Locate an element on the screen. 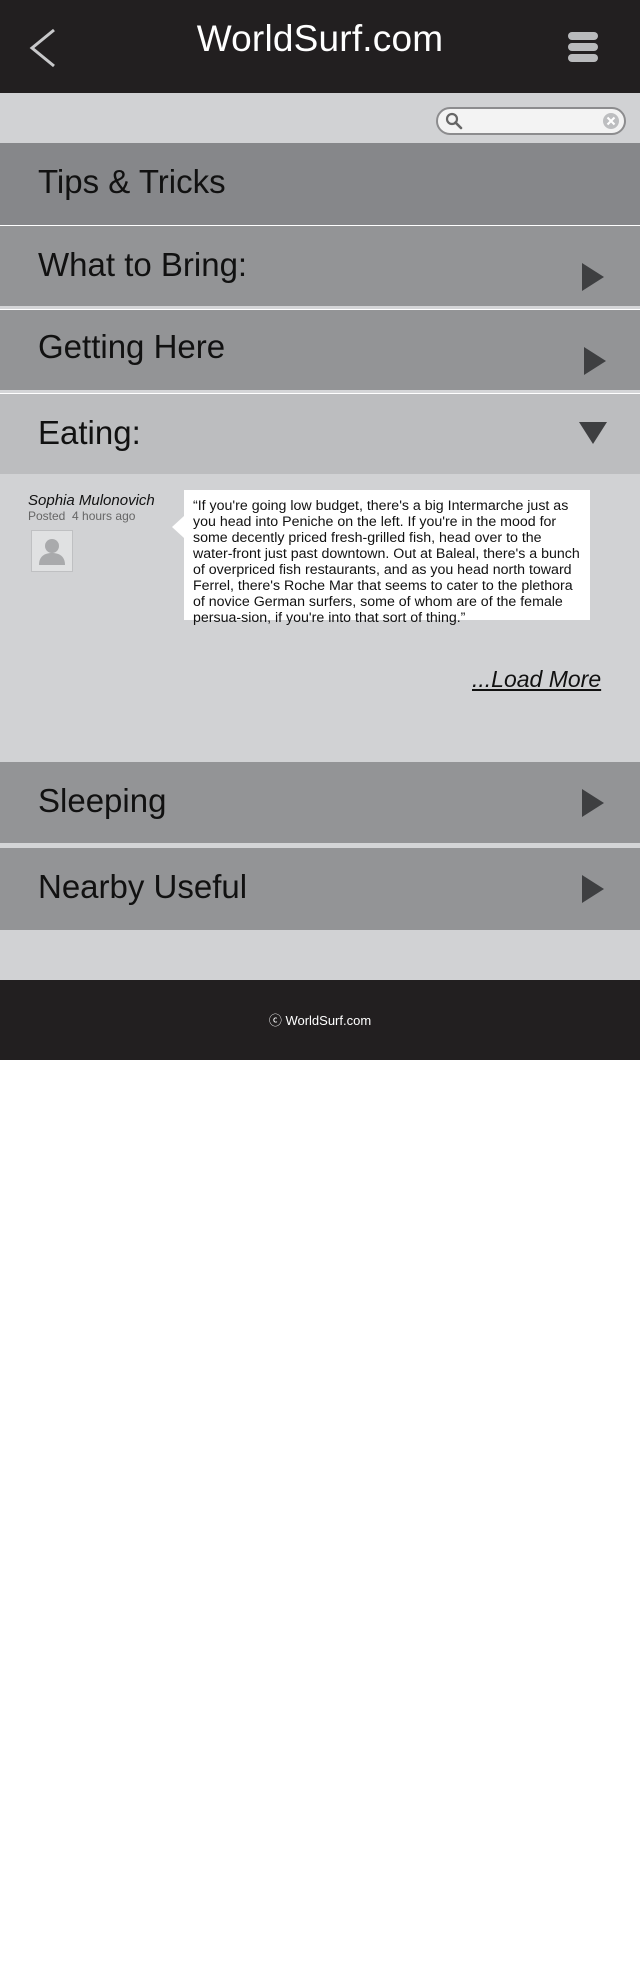 This screenshot has height=1981, width=640. load-more-link: ...Load More is located at coordinates (536, 679).